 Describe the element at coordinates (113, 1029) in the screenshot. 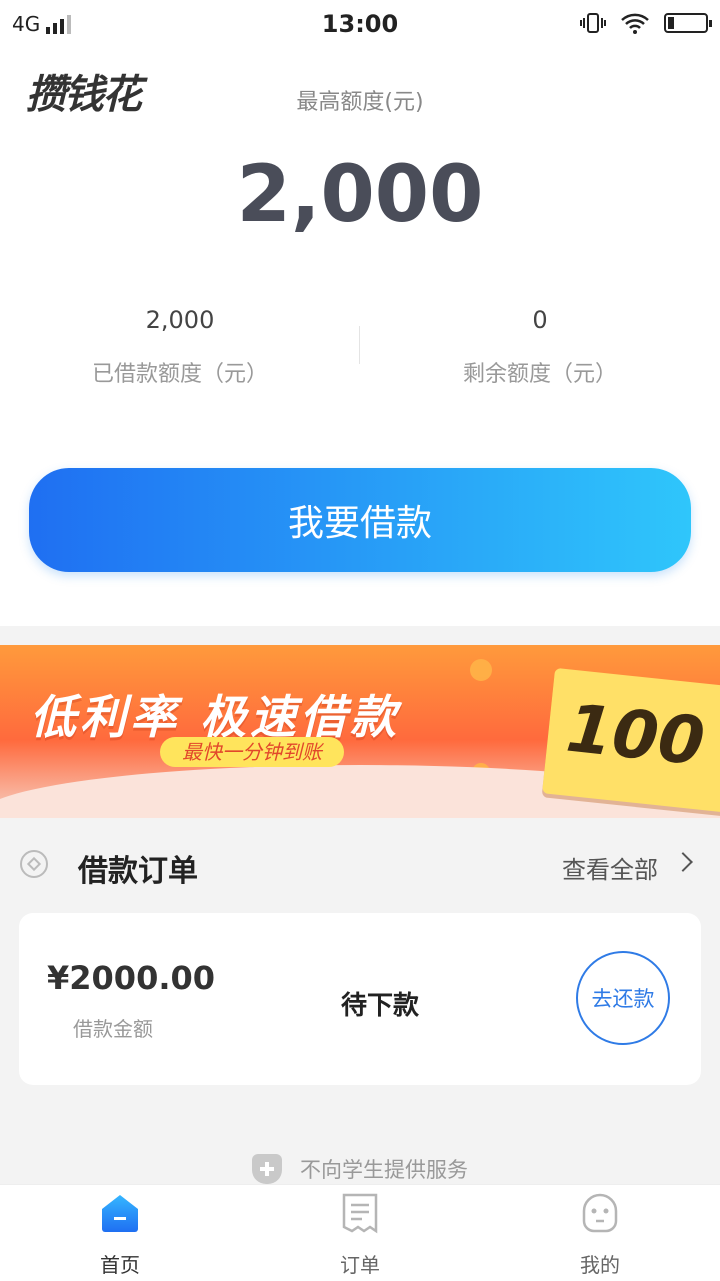

I see `order-amount-label: 借款金额` at that location.